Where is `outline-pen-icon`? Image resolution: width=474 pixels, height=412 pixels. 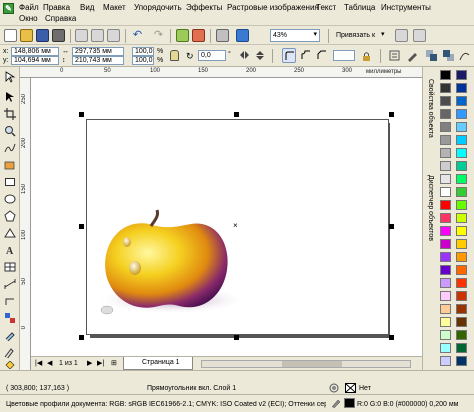
outline-pen-icon is located at coordinates (412, 55).